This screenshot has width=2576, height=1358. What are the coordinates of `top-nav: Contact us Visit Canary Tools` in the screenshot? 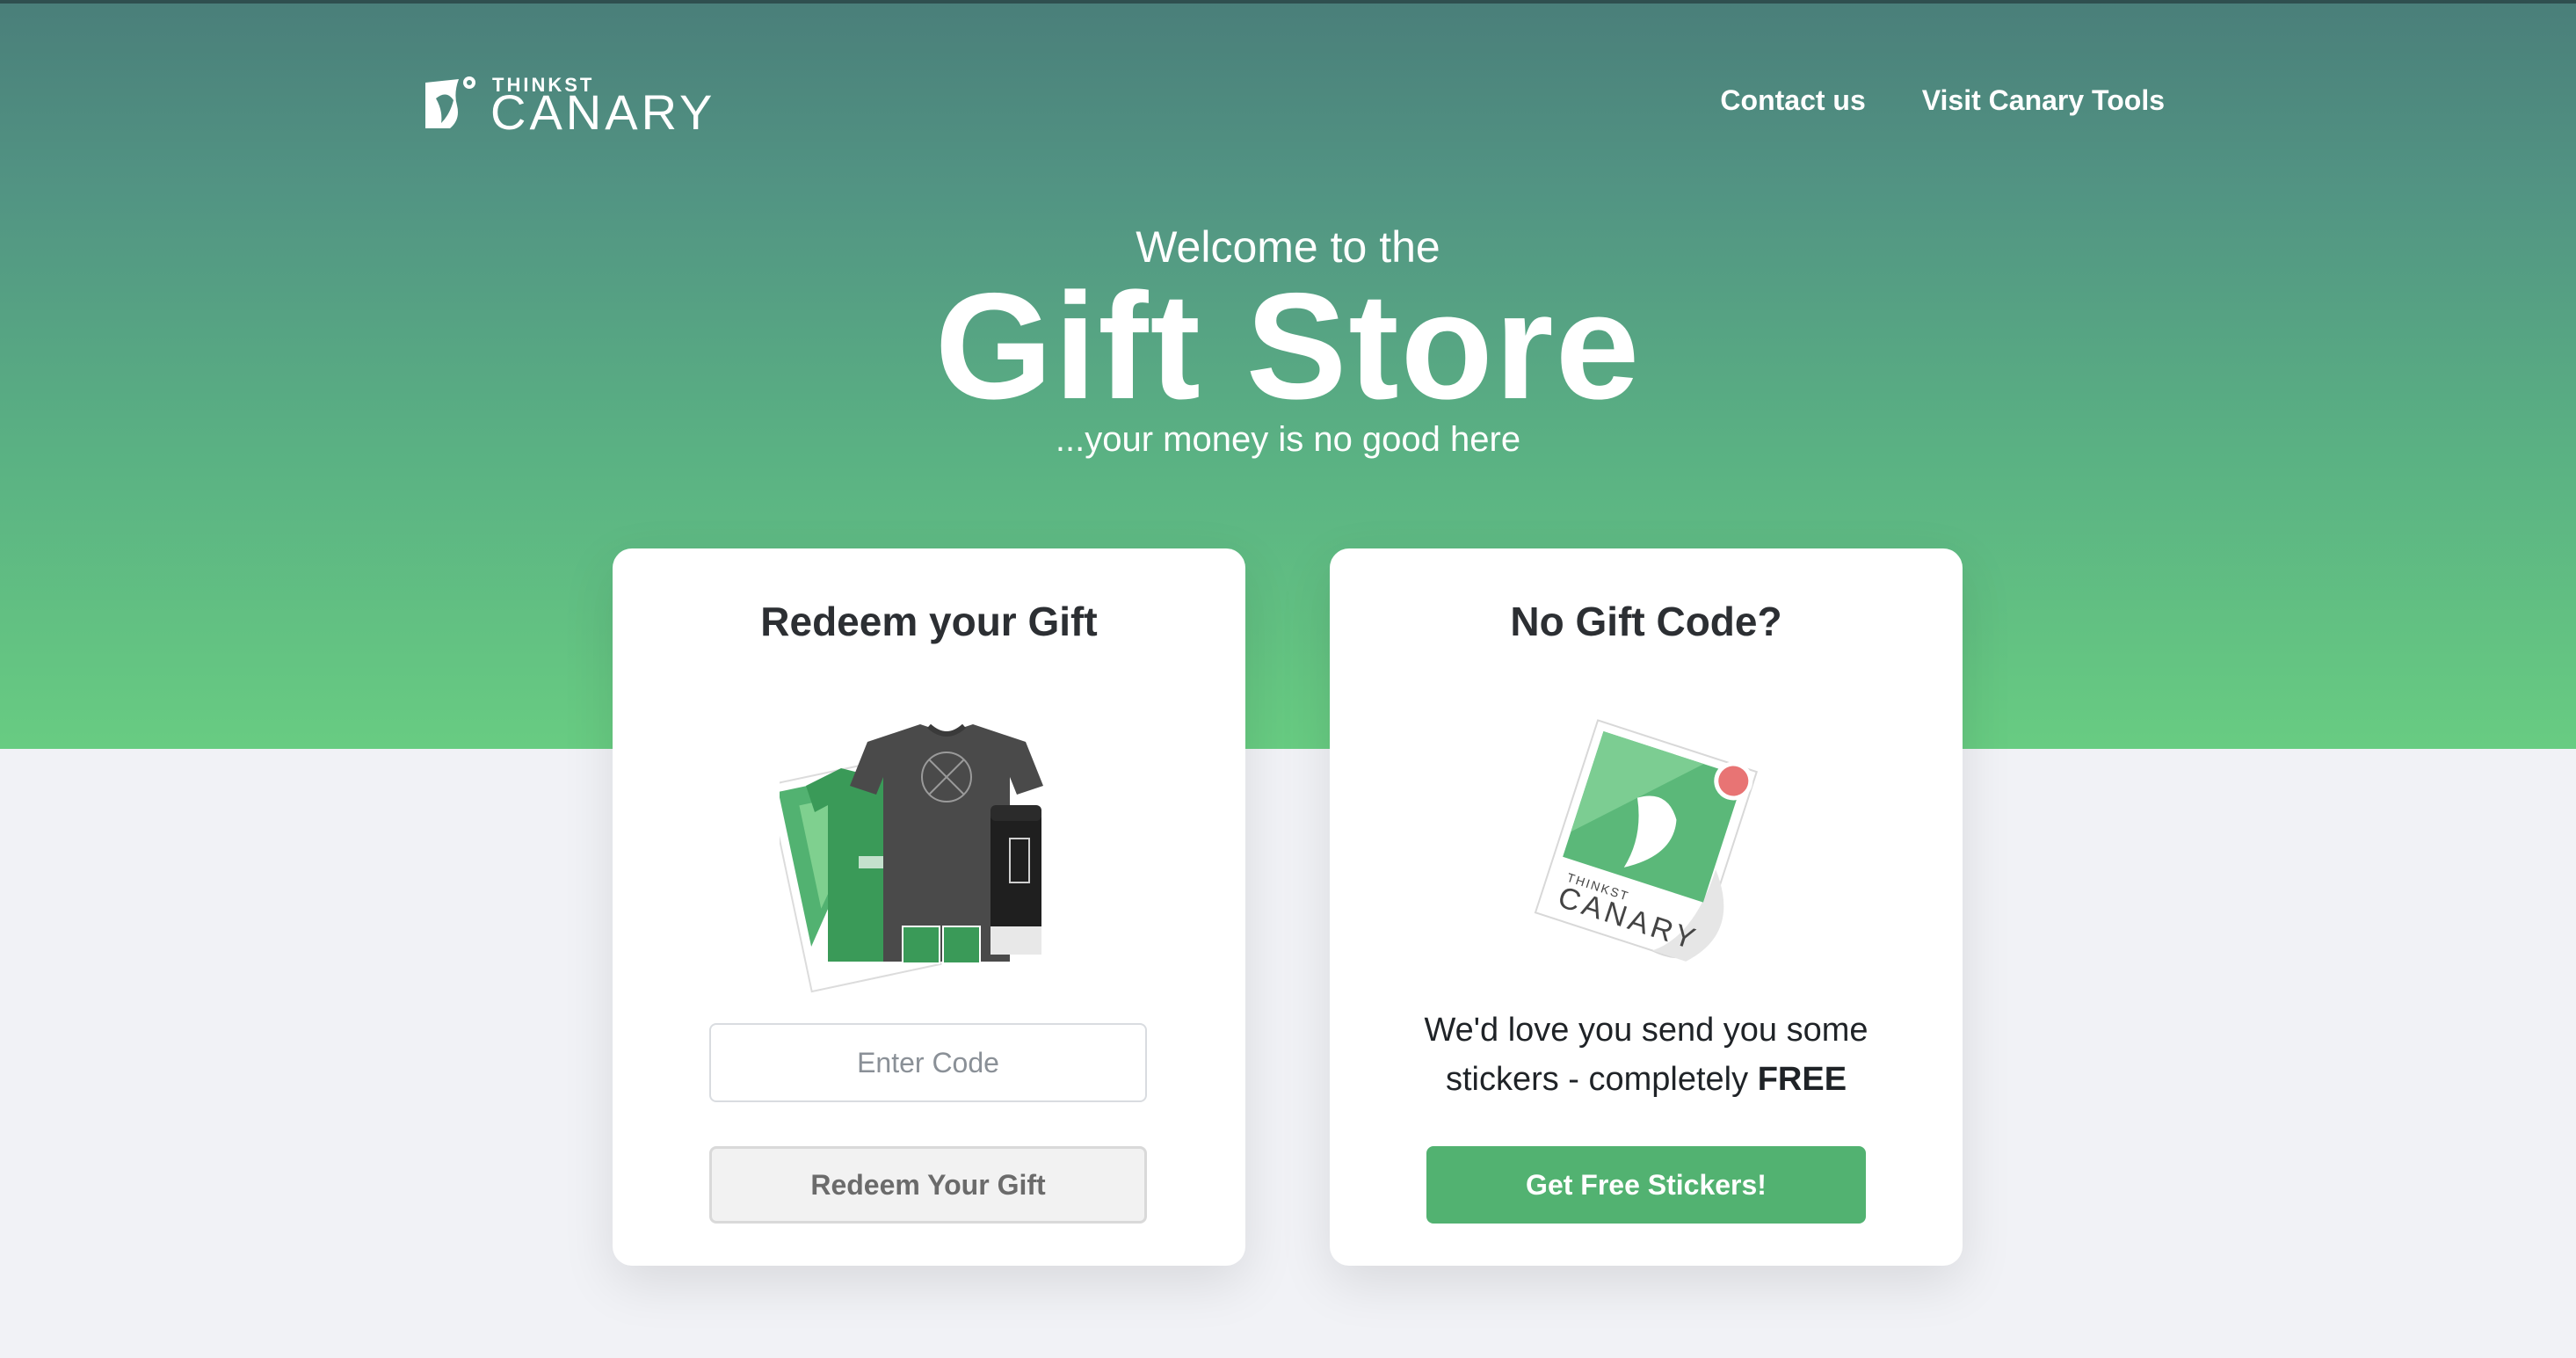 It's located at (1942, 100).